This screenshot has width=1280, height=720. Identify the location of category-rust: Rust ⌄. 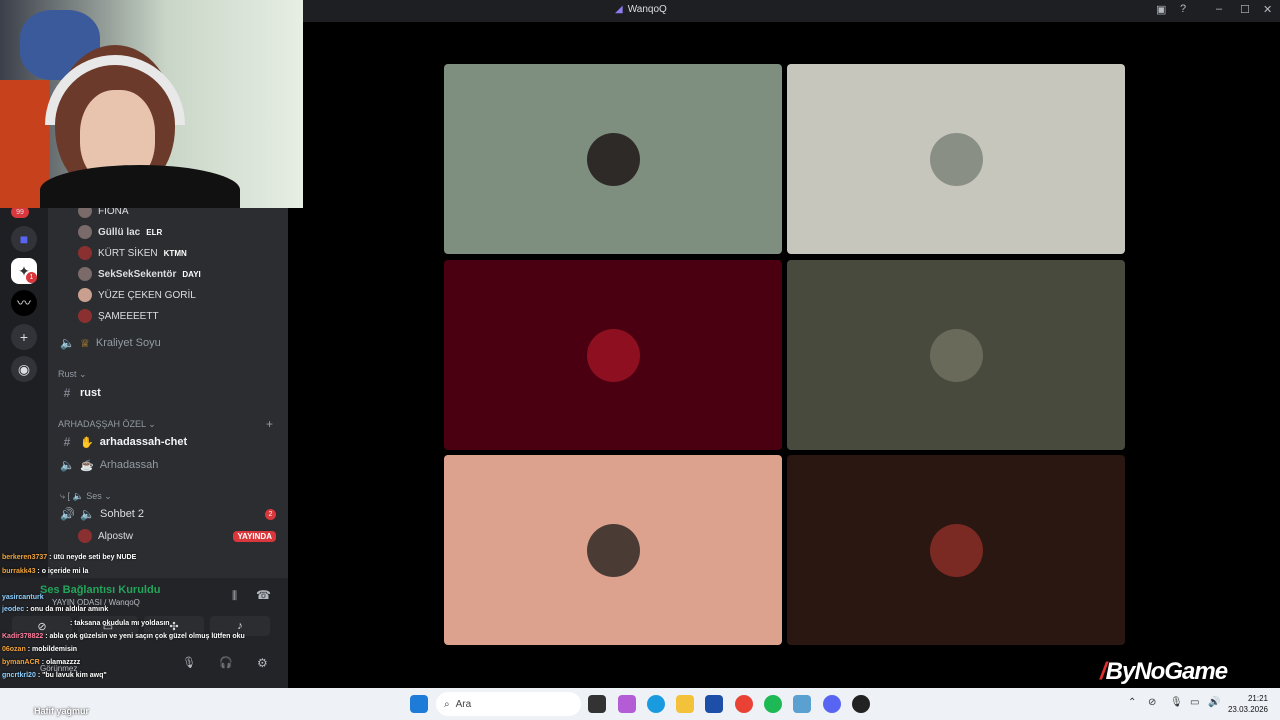
(72, 374).